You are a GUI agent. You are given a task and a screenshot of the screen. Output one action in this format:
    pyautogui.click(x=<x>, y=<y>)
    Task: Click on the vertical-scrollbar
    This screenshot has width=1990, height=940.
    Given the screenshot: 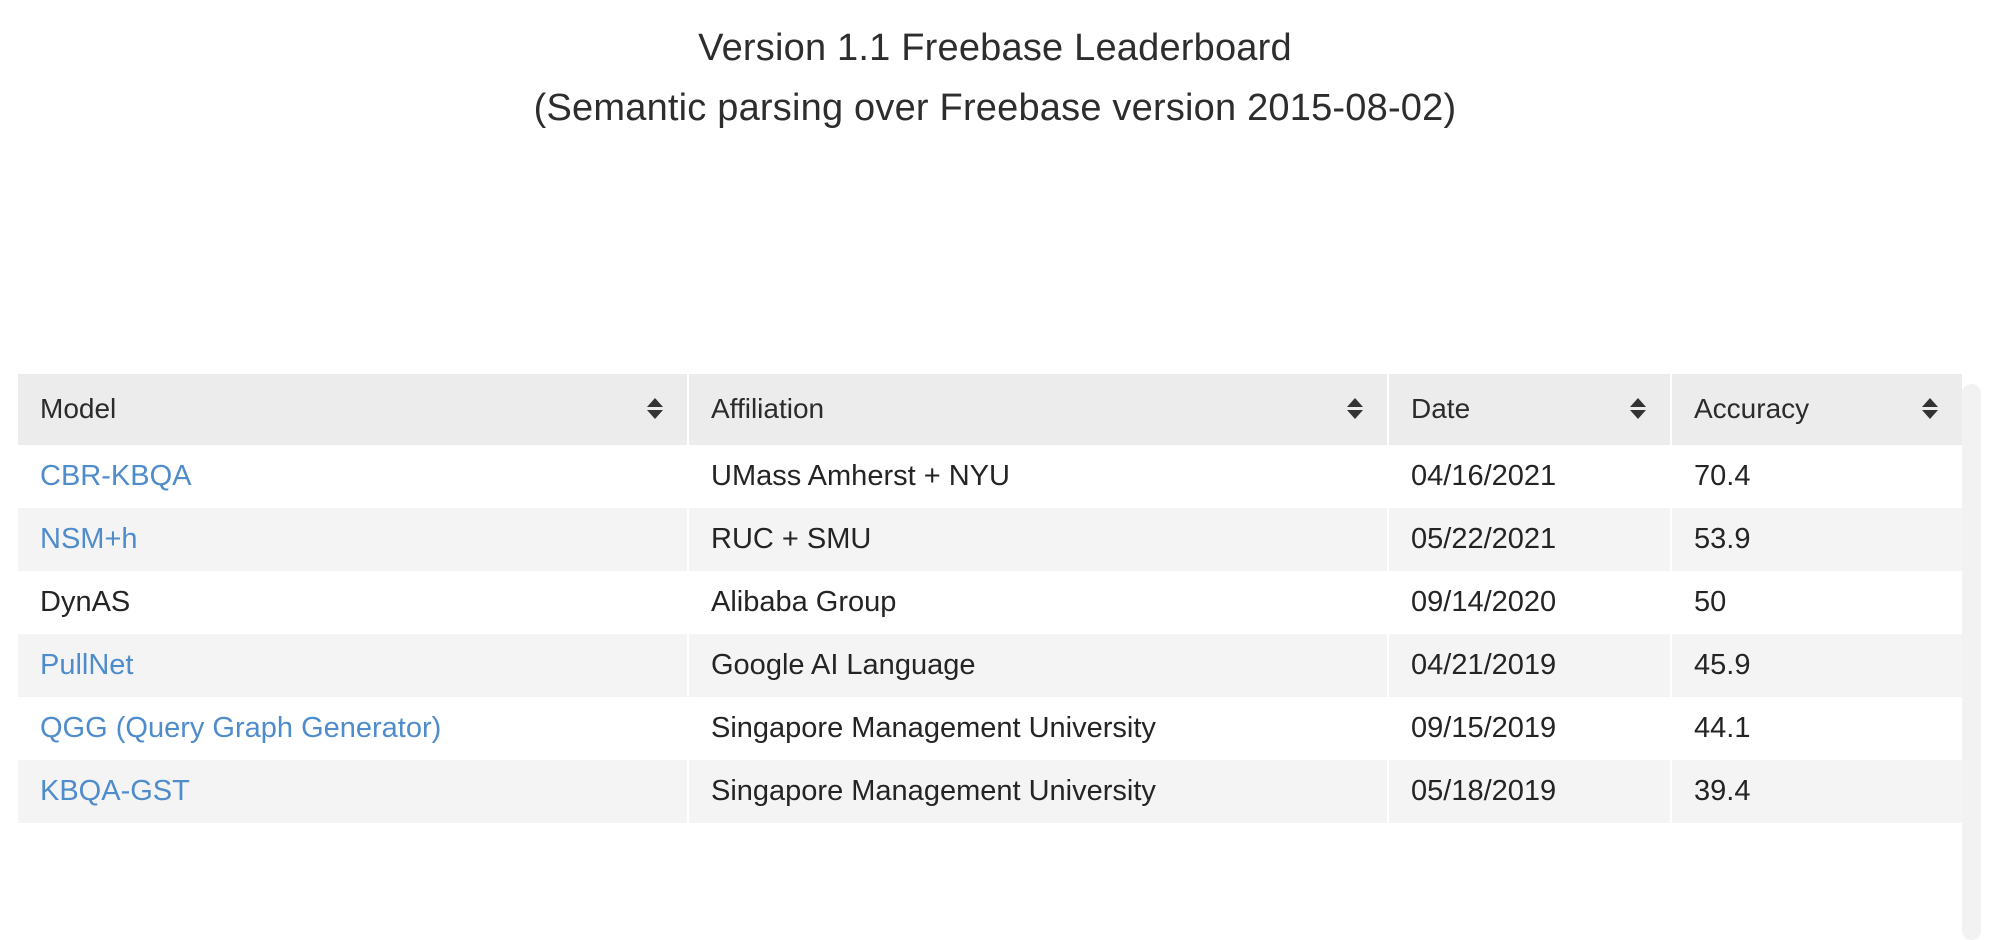 What is the action you would take?
    pyautogui.click(x=1971, y=662)
    